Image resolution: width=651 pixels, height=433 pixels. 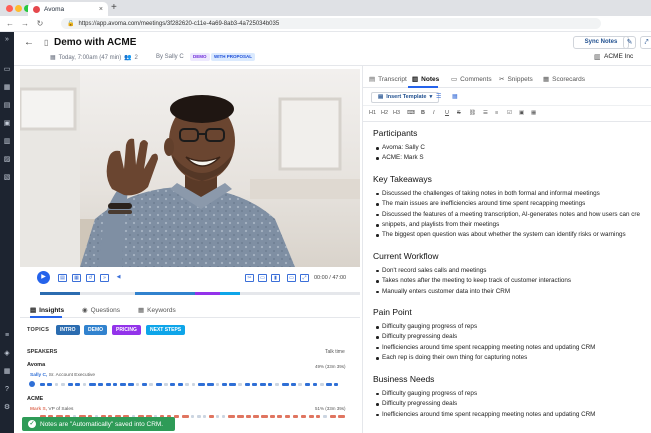 What do you see at coordinates (423, 113) in the screenshot?
I see `format-bold-button: B` at bounding box center [423, 113].